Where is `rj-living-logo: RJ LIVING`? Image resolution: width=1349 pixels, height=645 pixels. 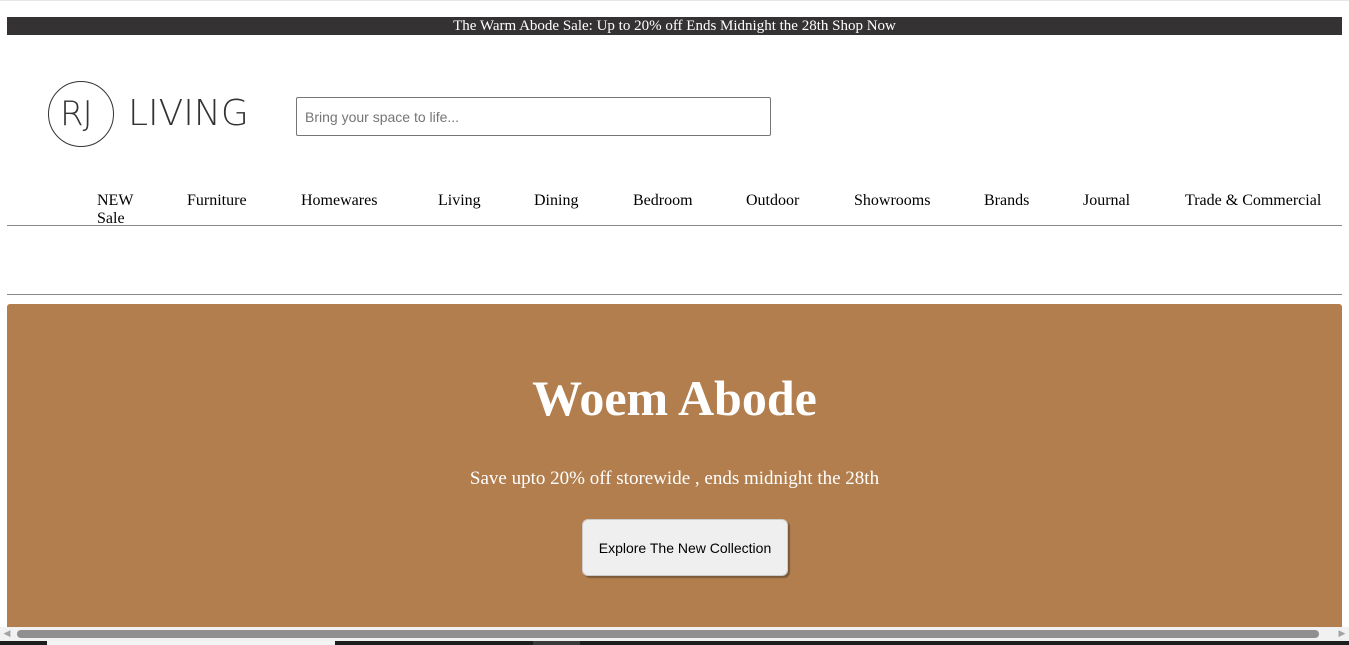
rj-living-logo: RJ LIVING is located at coordinates (153, 116).